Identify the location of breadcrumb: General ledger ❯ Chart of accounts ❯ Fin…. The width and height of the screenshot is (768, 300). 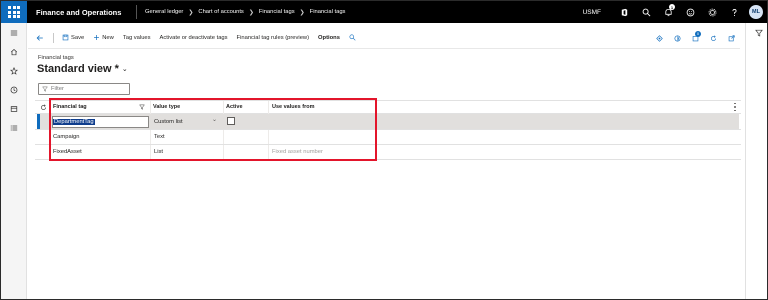
(245, 12).